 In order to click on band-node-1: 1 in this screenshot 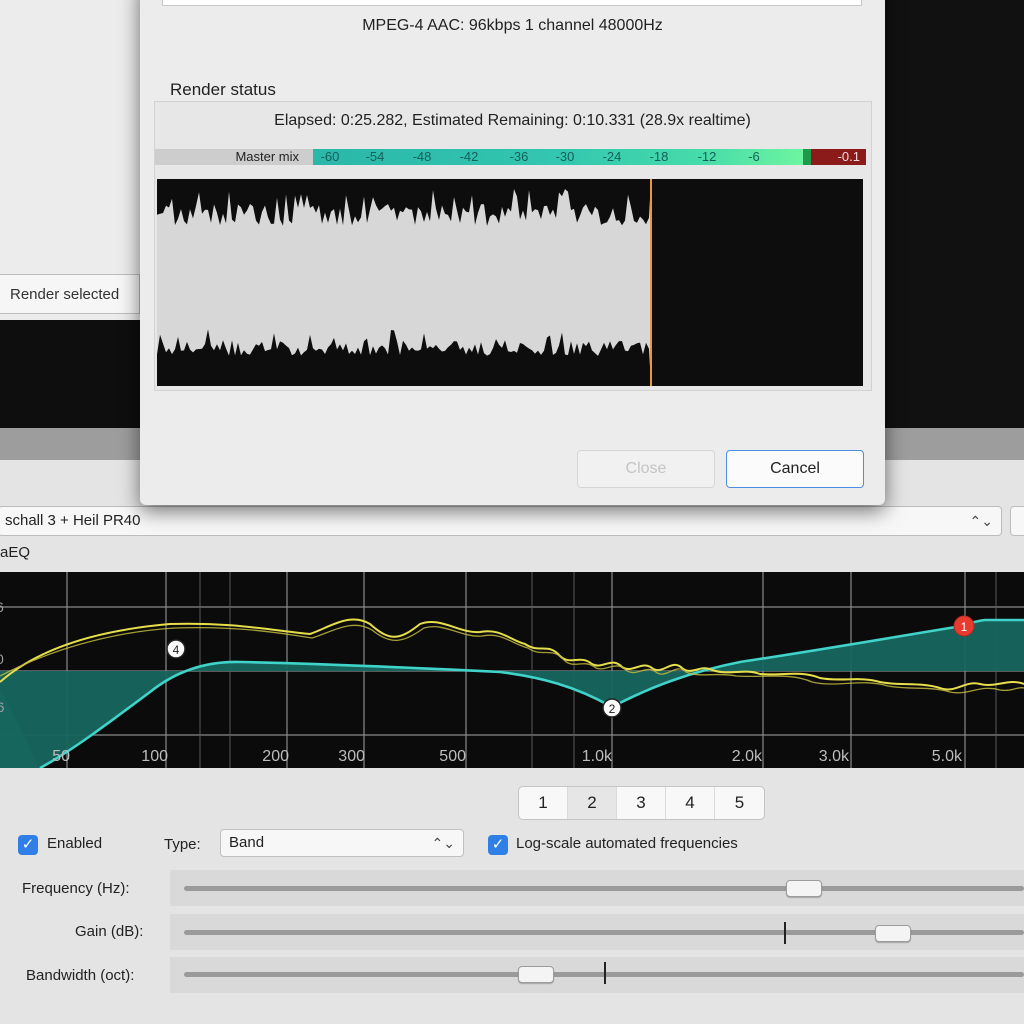, I will do `click(964, 626)`.